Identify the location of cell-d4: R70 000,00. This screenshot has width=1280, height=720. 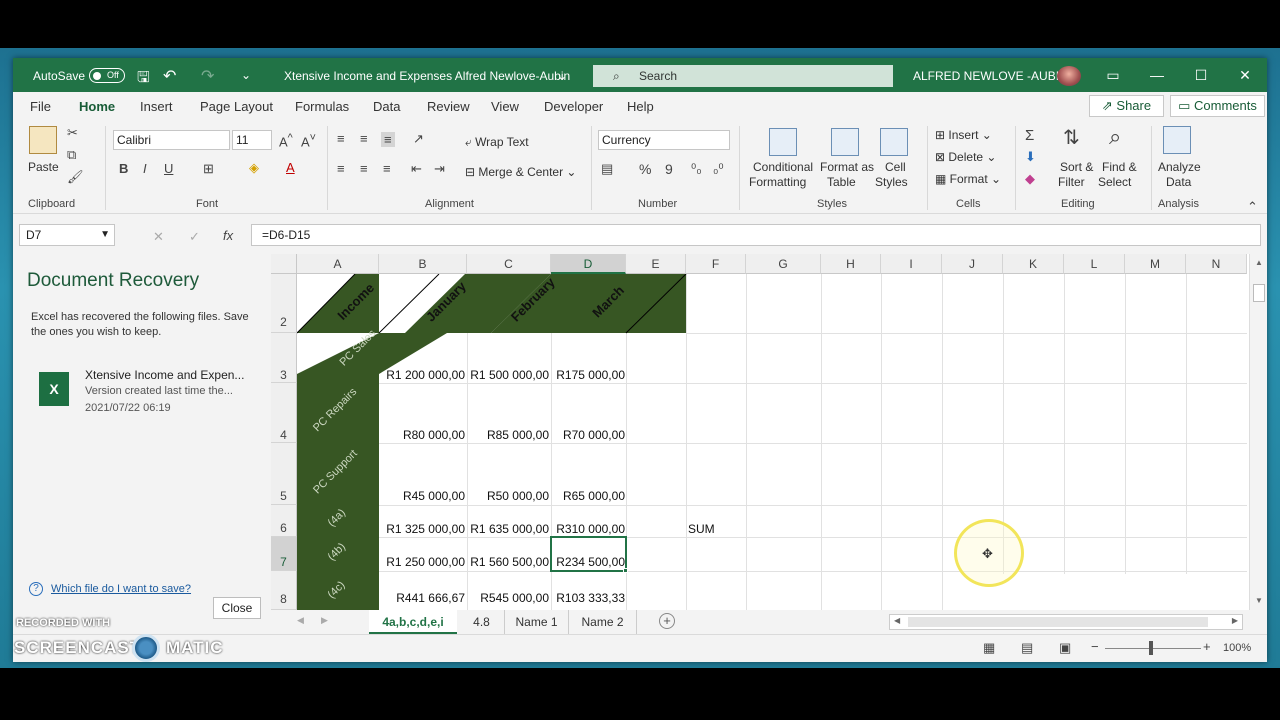
(588, 435).